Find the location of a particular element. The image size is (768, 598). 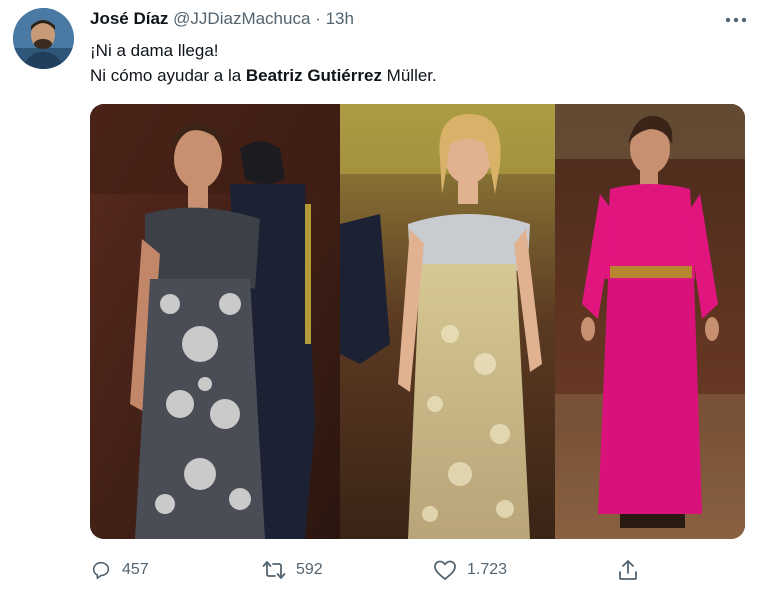

share-button is located at coordinates (628, 570).